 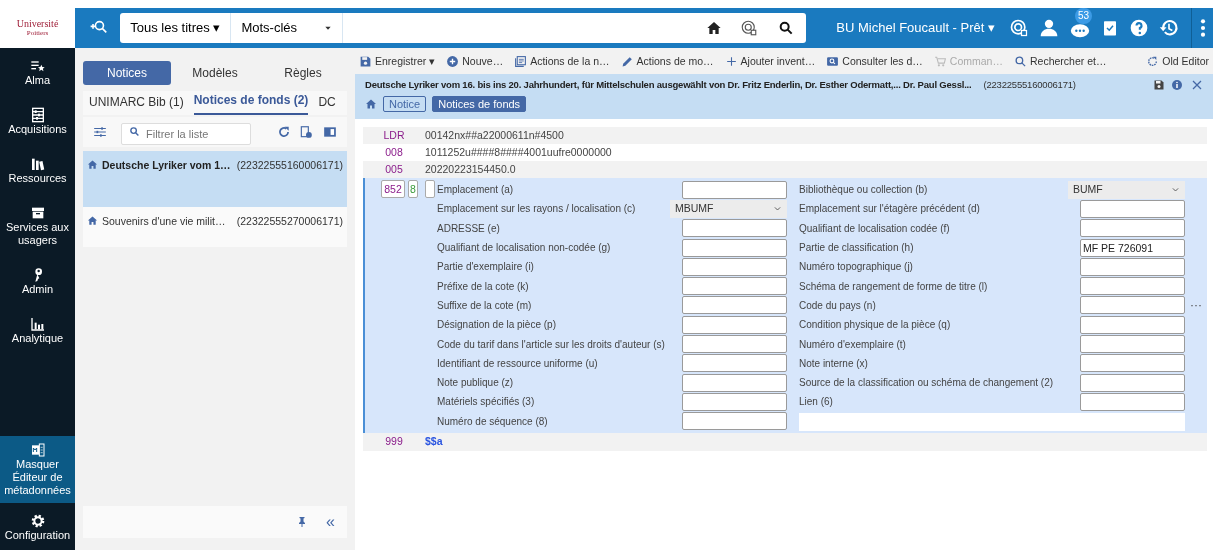 I want to click on select-field: MBUMF, so click(x=728, y=208).